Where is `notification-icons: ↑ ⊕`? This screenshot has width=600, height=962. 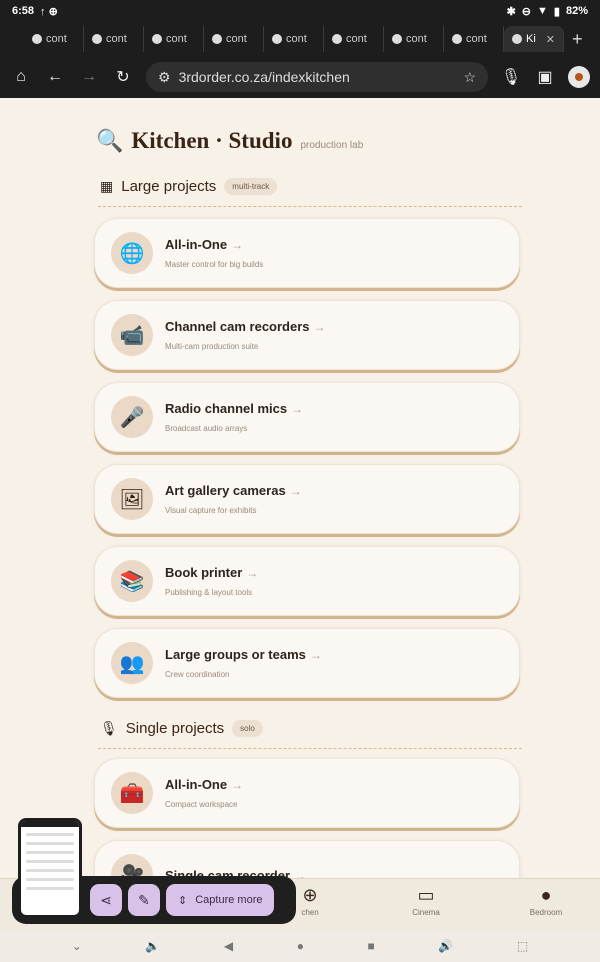 notification-icons: ↑ ⊕ is located at coordinates (49, 11).